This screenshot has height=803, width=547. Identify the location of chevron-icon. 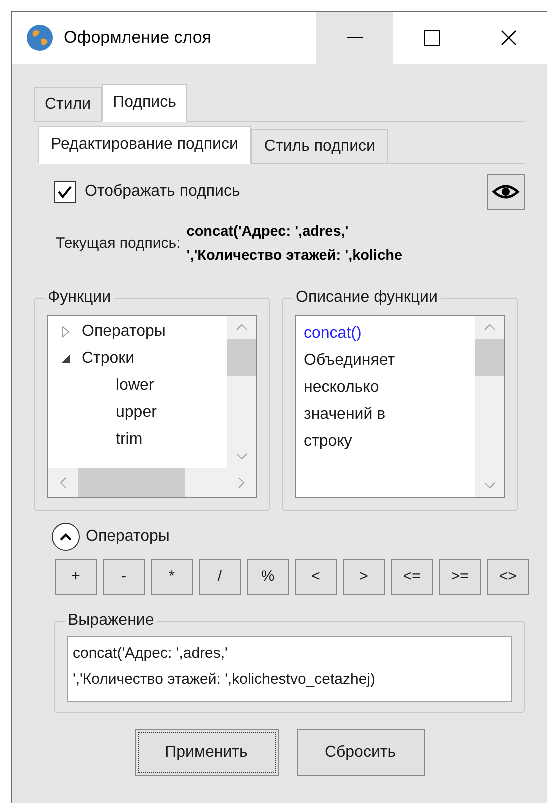
(66, 537).